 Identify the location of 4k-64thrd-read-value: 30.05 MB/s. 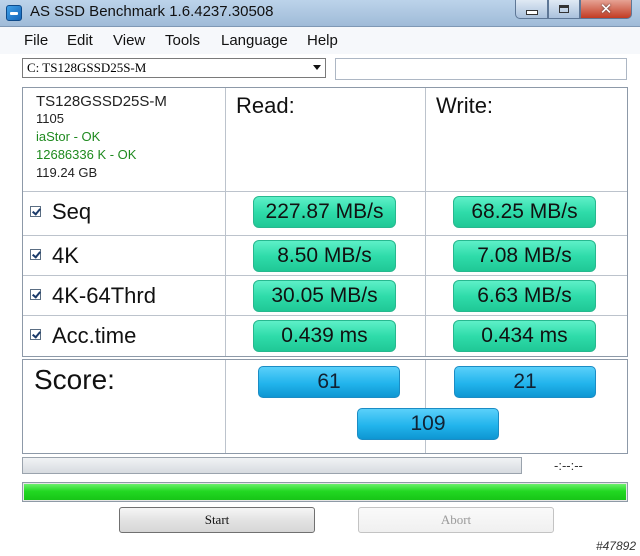
(324, 296).